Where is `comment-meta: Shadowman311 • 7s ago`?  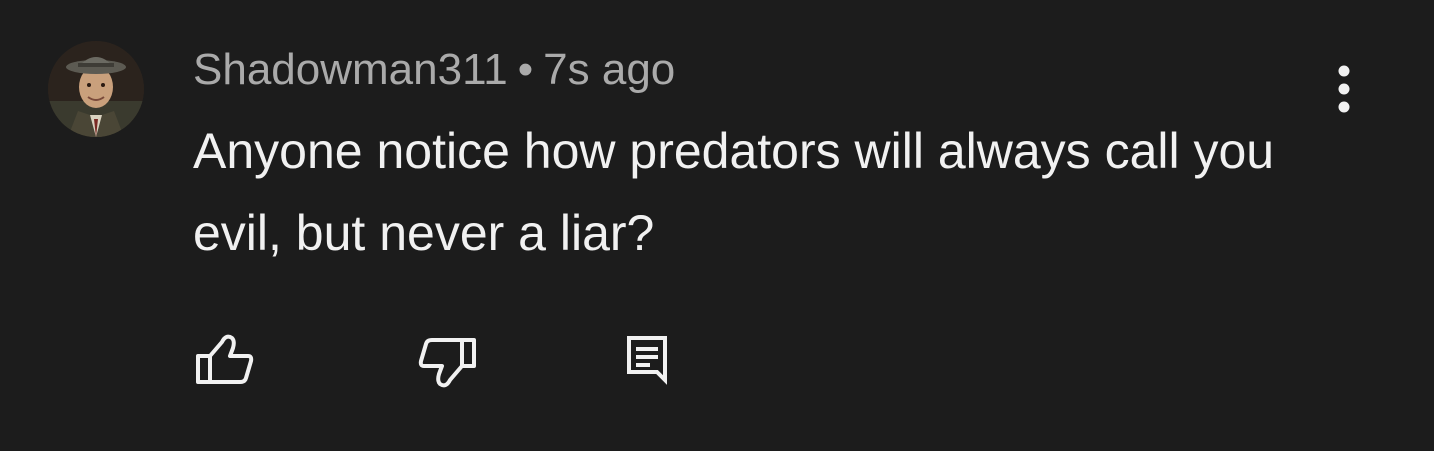 comment-meta: Shadowman311 • 7s ago is located at coordinates (434, 70).